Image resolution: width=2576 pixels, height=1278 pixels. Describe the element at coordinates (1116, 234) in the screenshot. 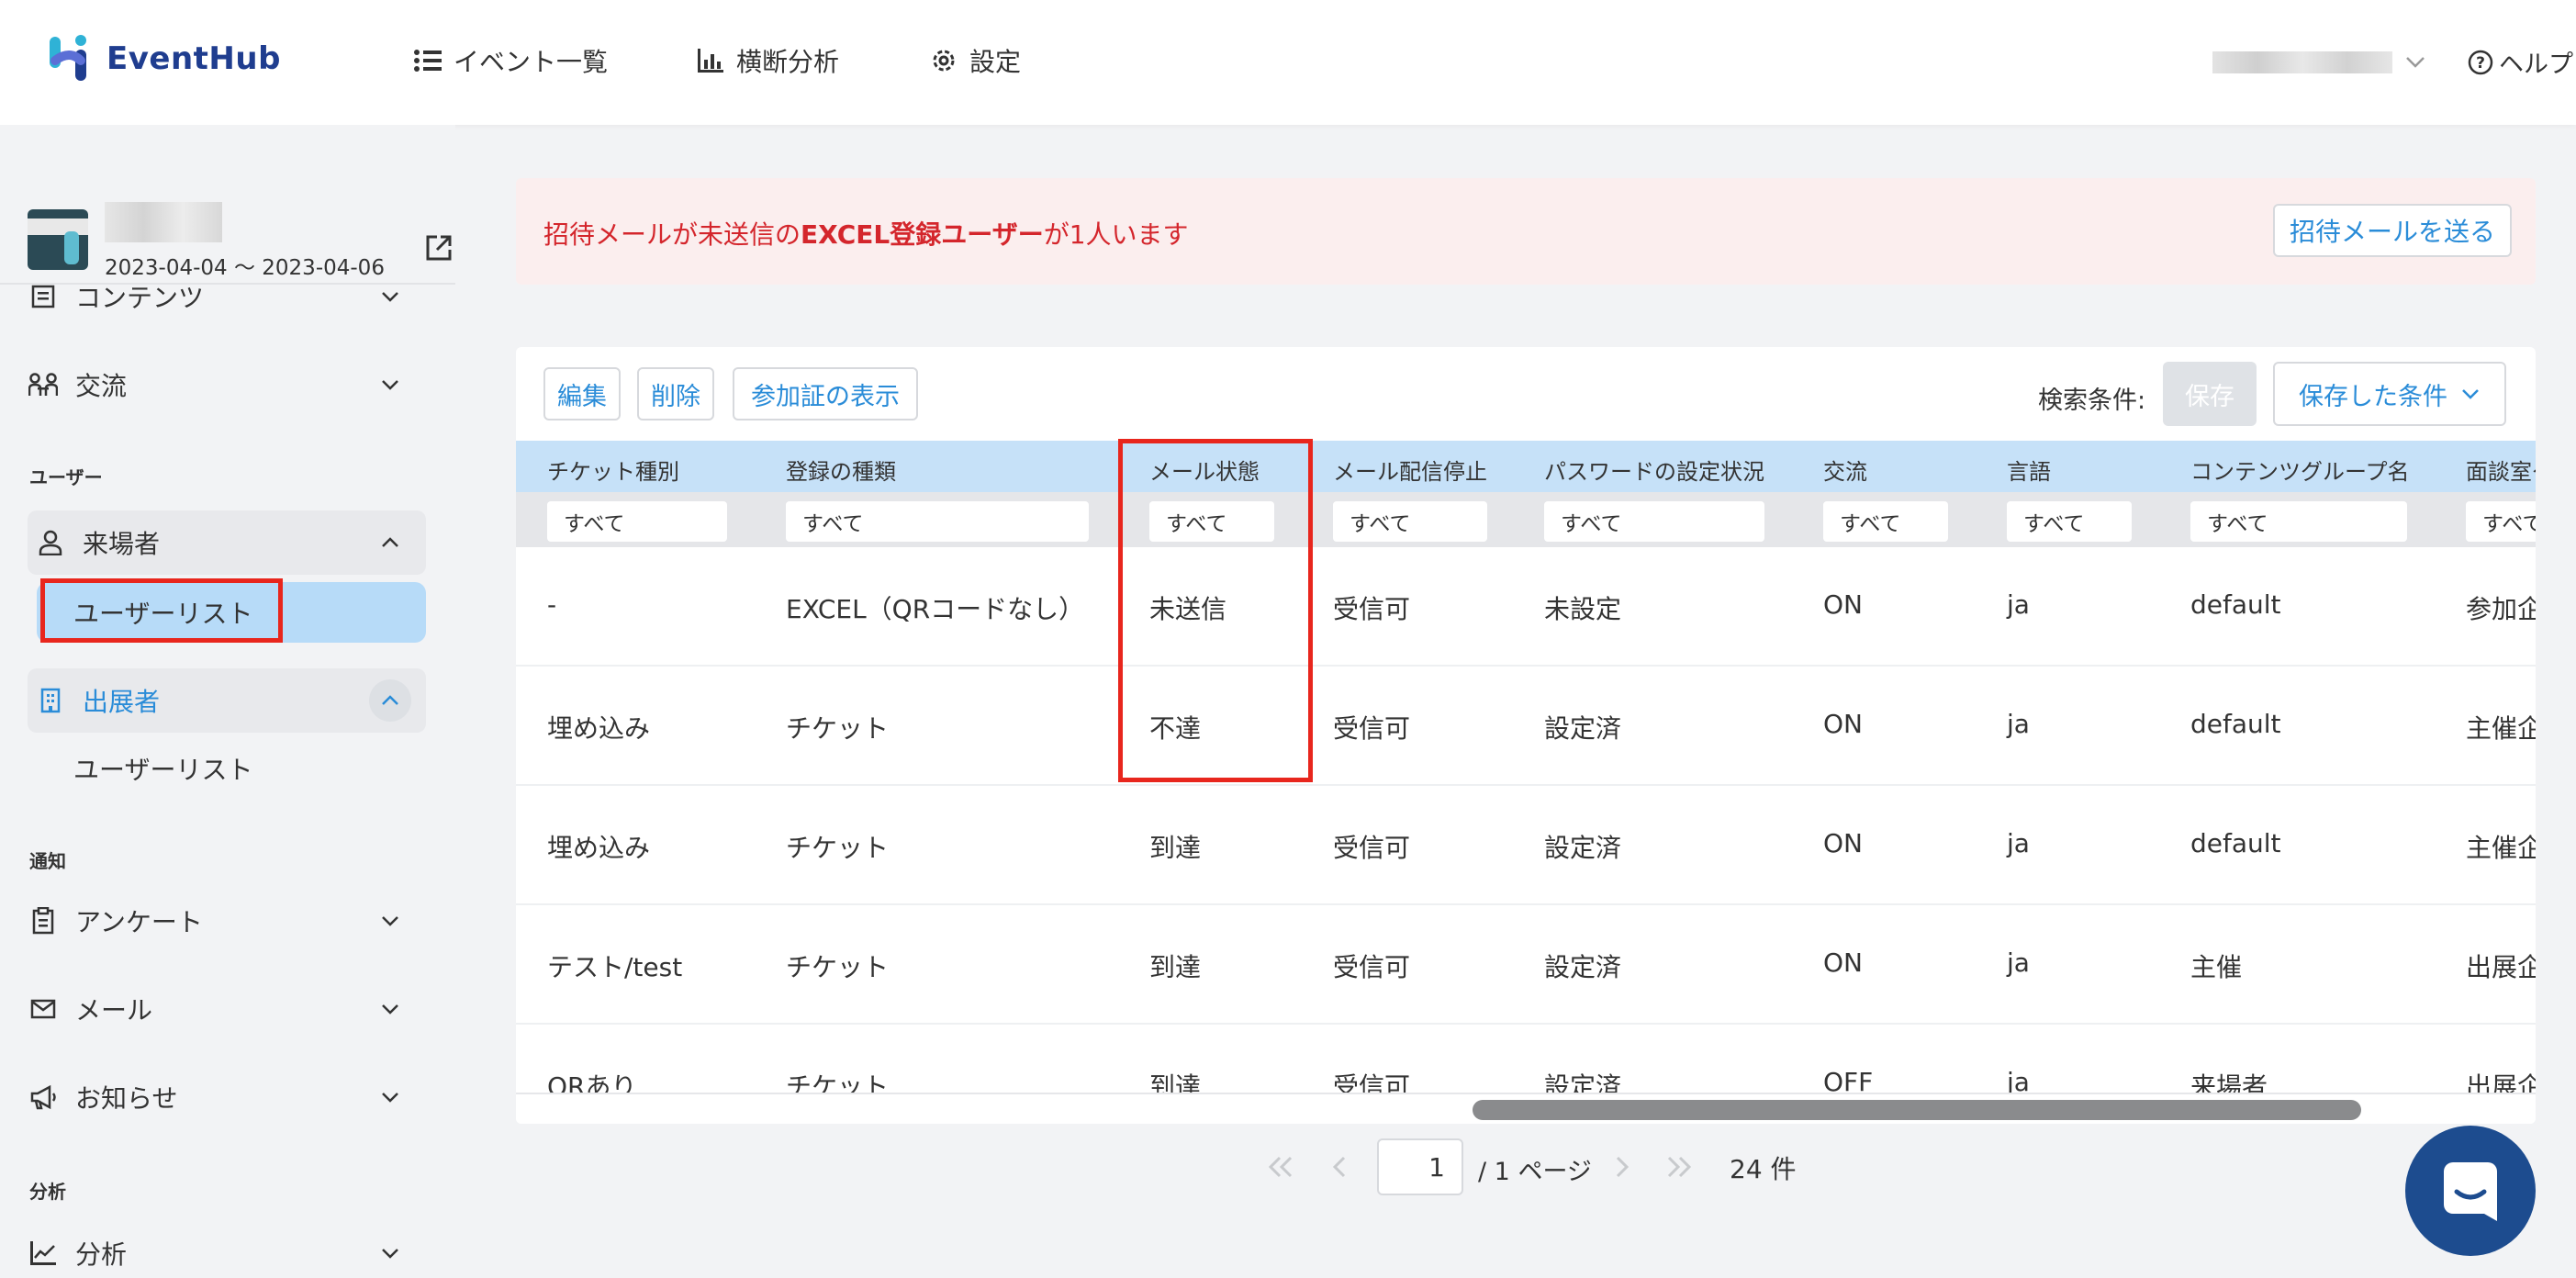

I see `alert-text-part2: が1人います` at that location.